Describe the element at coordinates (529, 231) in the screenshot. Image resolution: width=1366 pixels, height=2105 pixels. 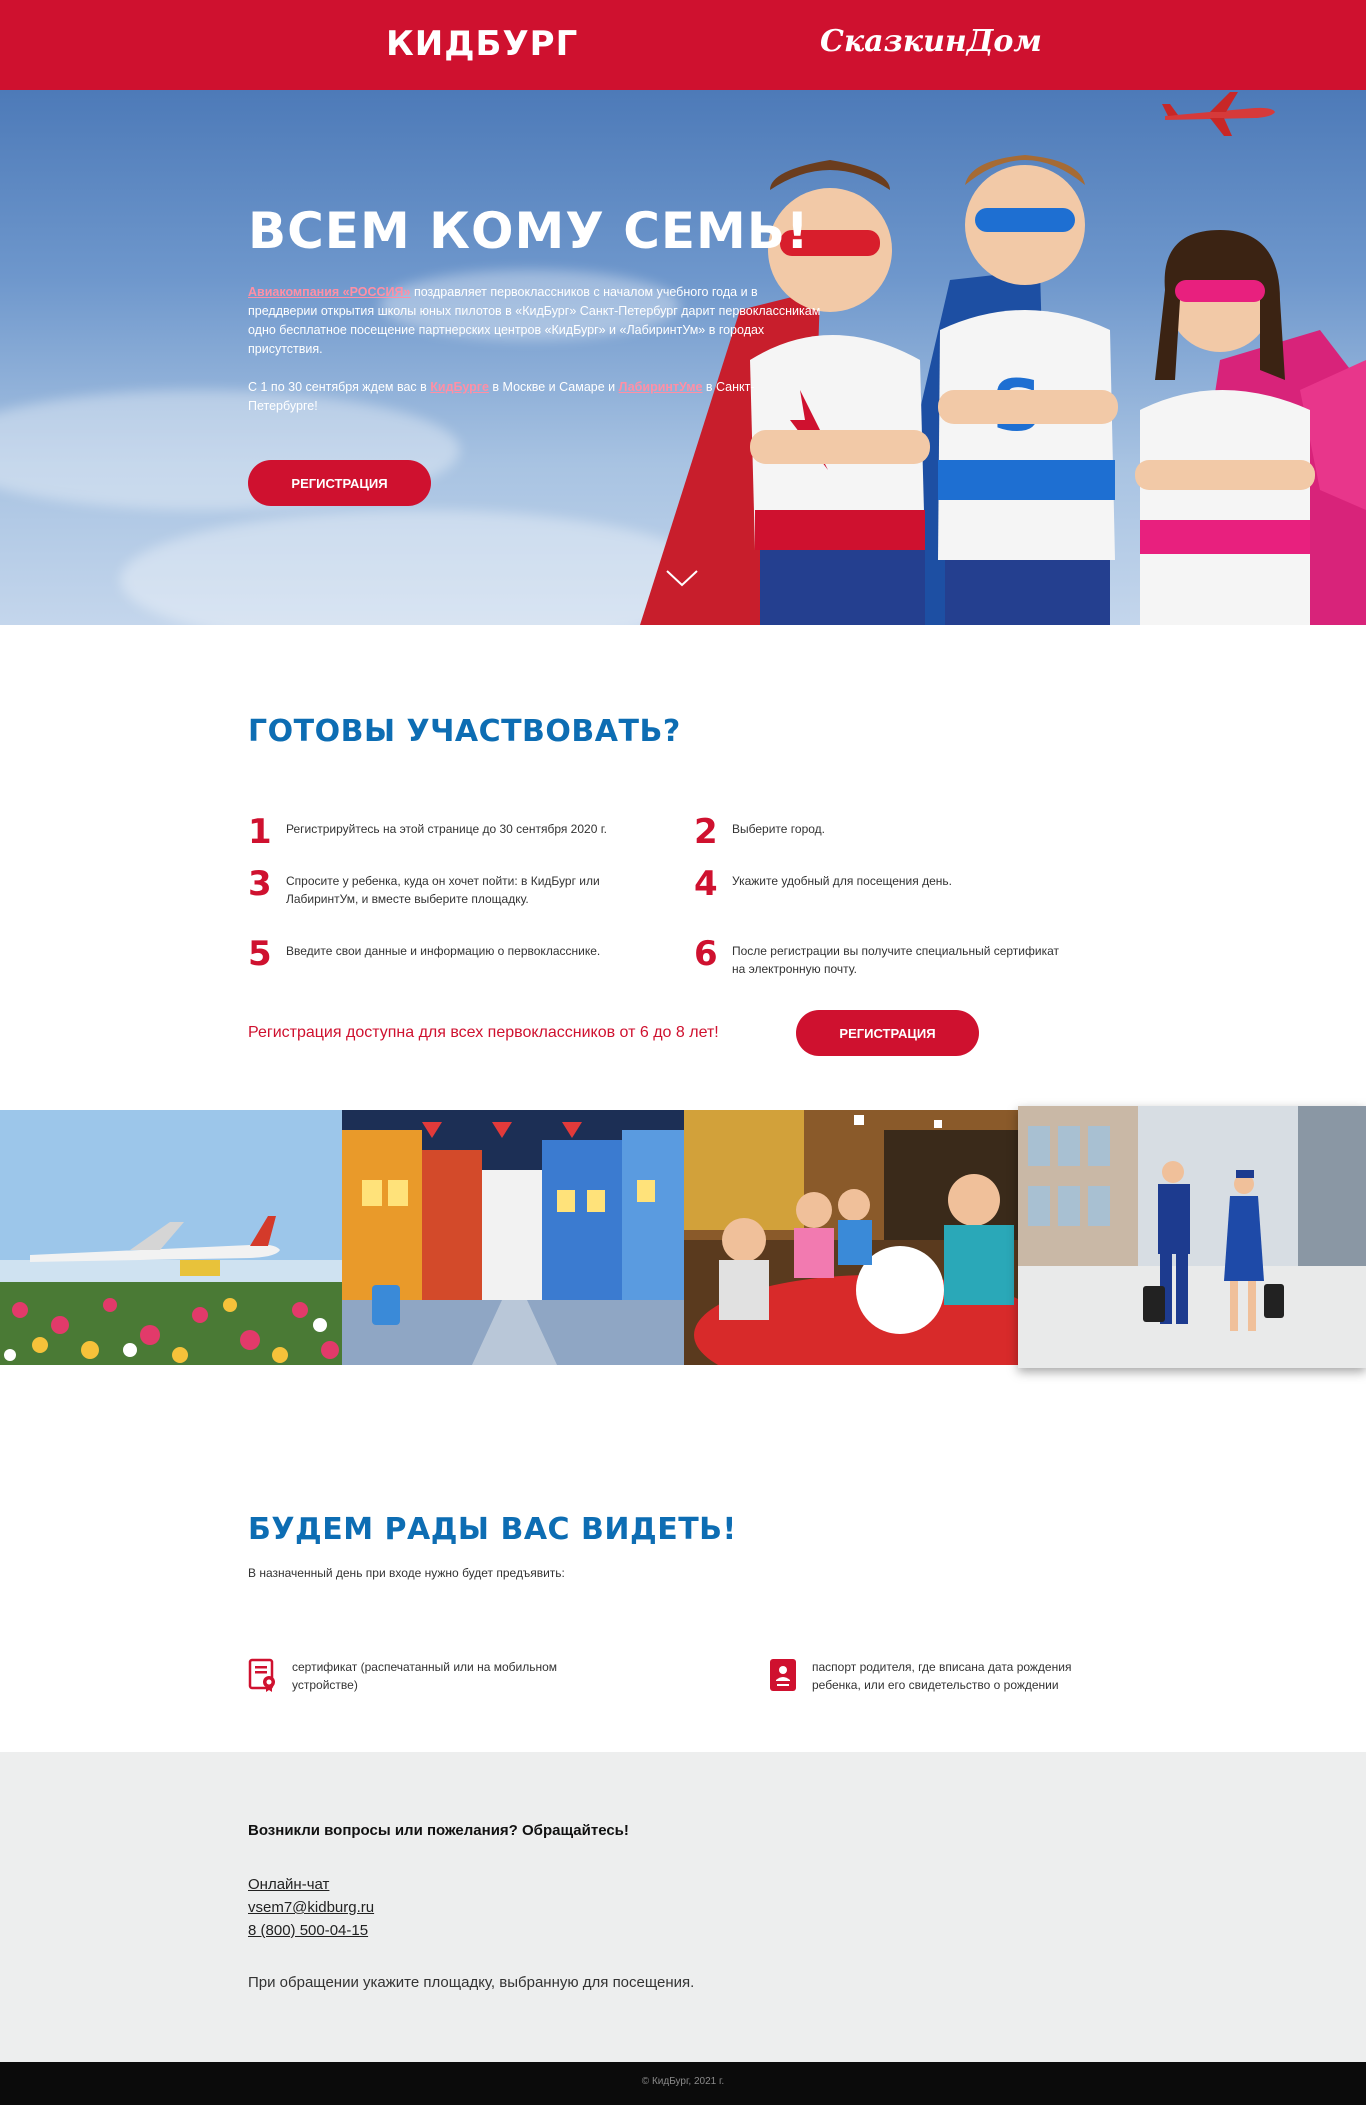
I see `hero-title: ВСЕМ КОМУ СЕМЬ!` at that location.